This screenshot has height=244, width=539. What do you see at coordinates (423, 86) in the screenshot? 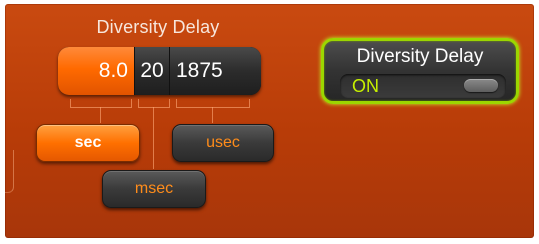
I see `toggle-state-track: ON` at bounding box center [423, 86].